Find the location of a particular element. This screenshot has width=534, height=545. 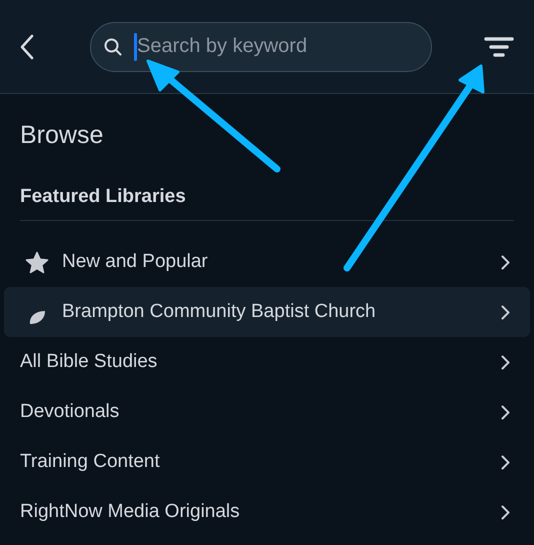

library-item: New and Popular is located at coordinates (267, 262).